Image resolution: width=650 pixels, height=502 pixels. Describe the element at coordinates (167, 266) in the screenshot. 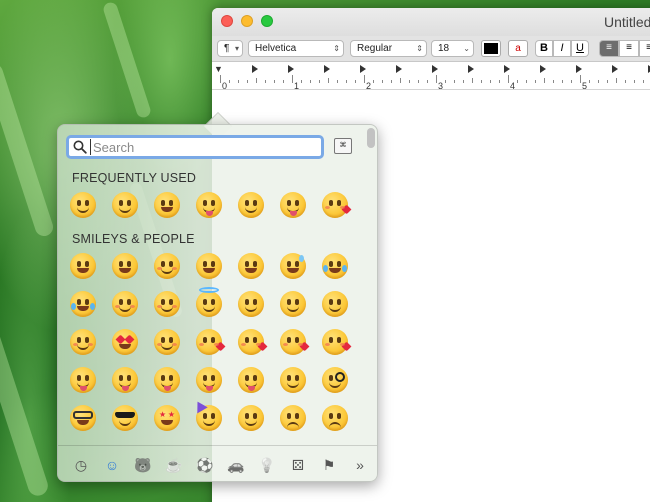

I see `grinning-face-with-smiling-eyes-emoji` at that location.